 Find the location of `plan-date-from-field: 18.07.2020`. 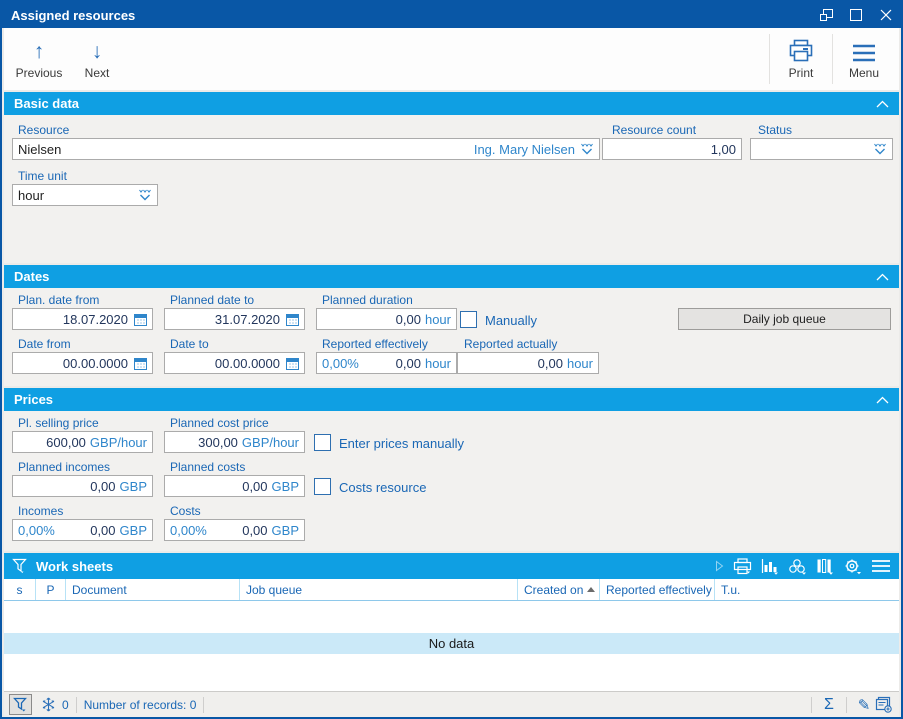

plan-date-from-field: 18.07.2020 is located at coordinates (82, 319).